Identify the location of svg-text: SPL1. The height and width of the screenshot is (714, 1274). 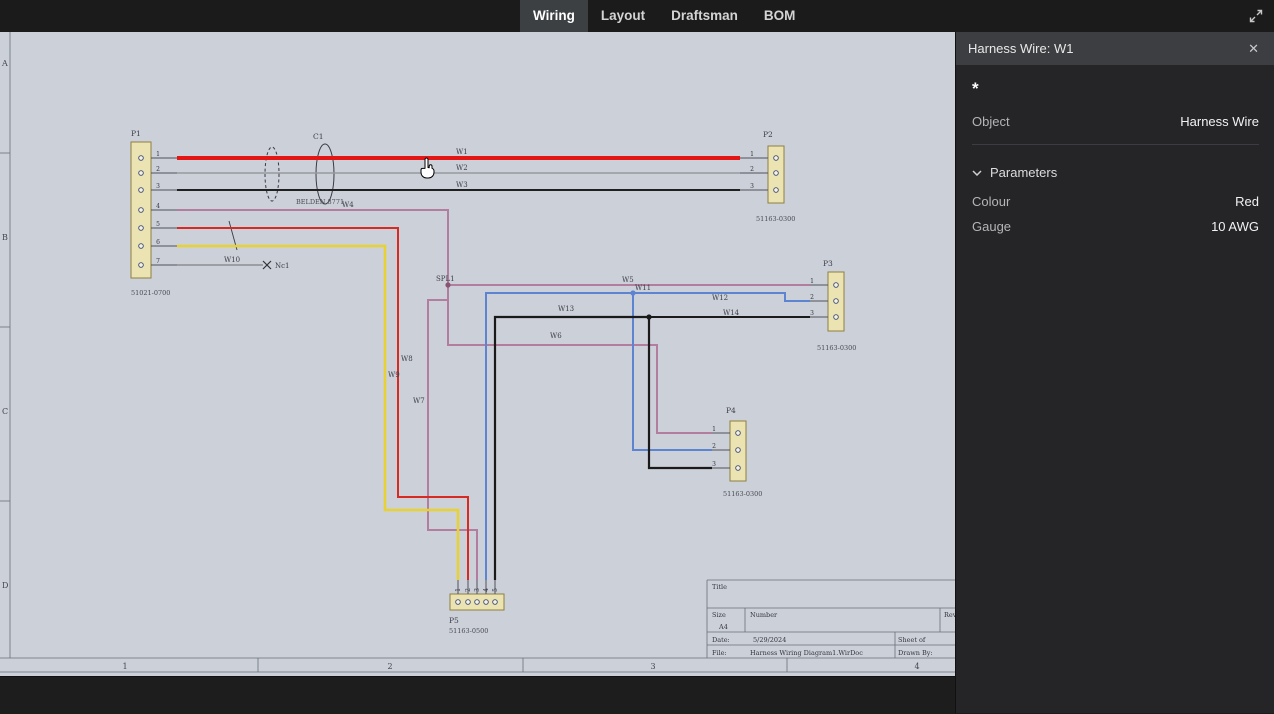
(445, 279).